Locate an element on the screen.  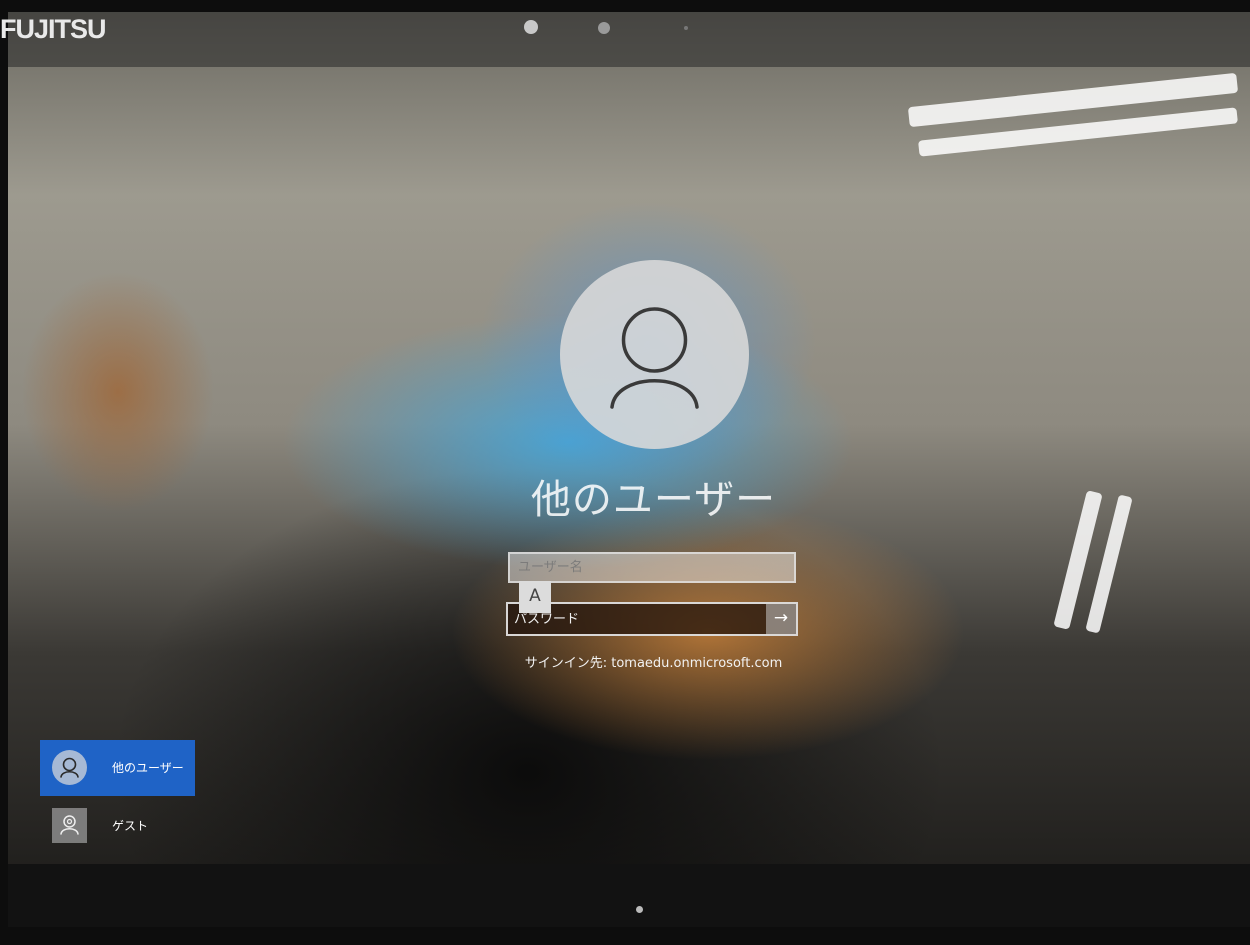
light-sensor-icon is located at coordinates (686, 28).